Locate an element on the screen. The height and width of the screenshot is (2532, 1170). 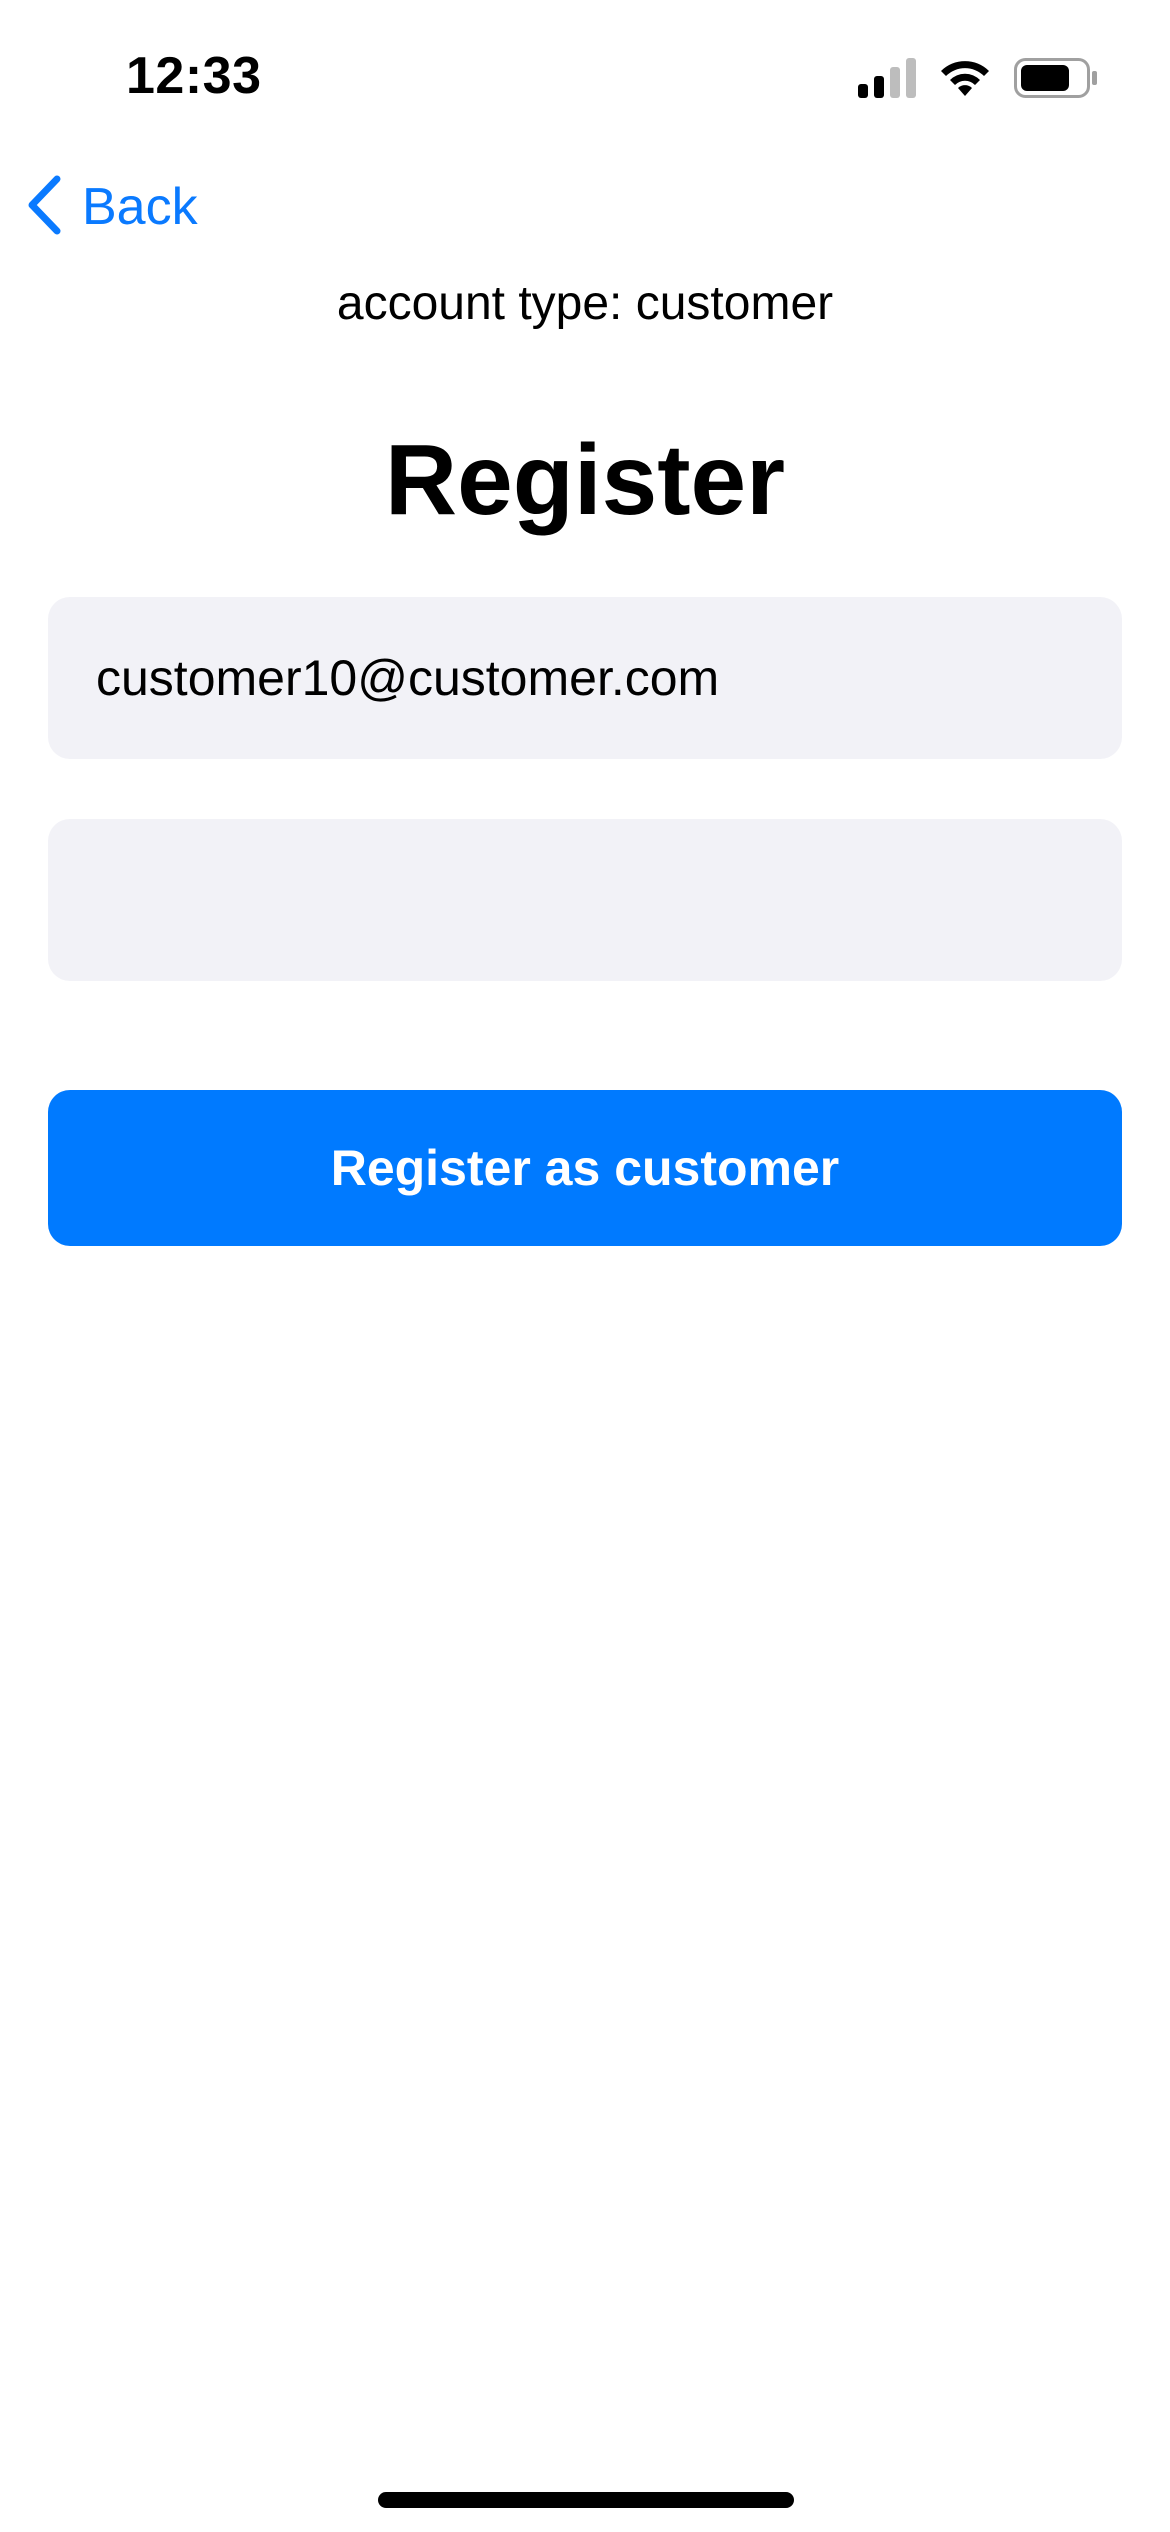
cellular-signal-icon is located at coordinates (887, 80).